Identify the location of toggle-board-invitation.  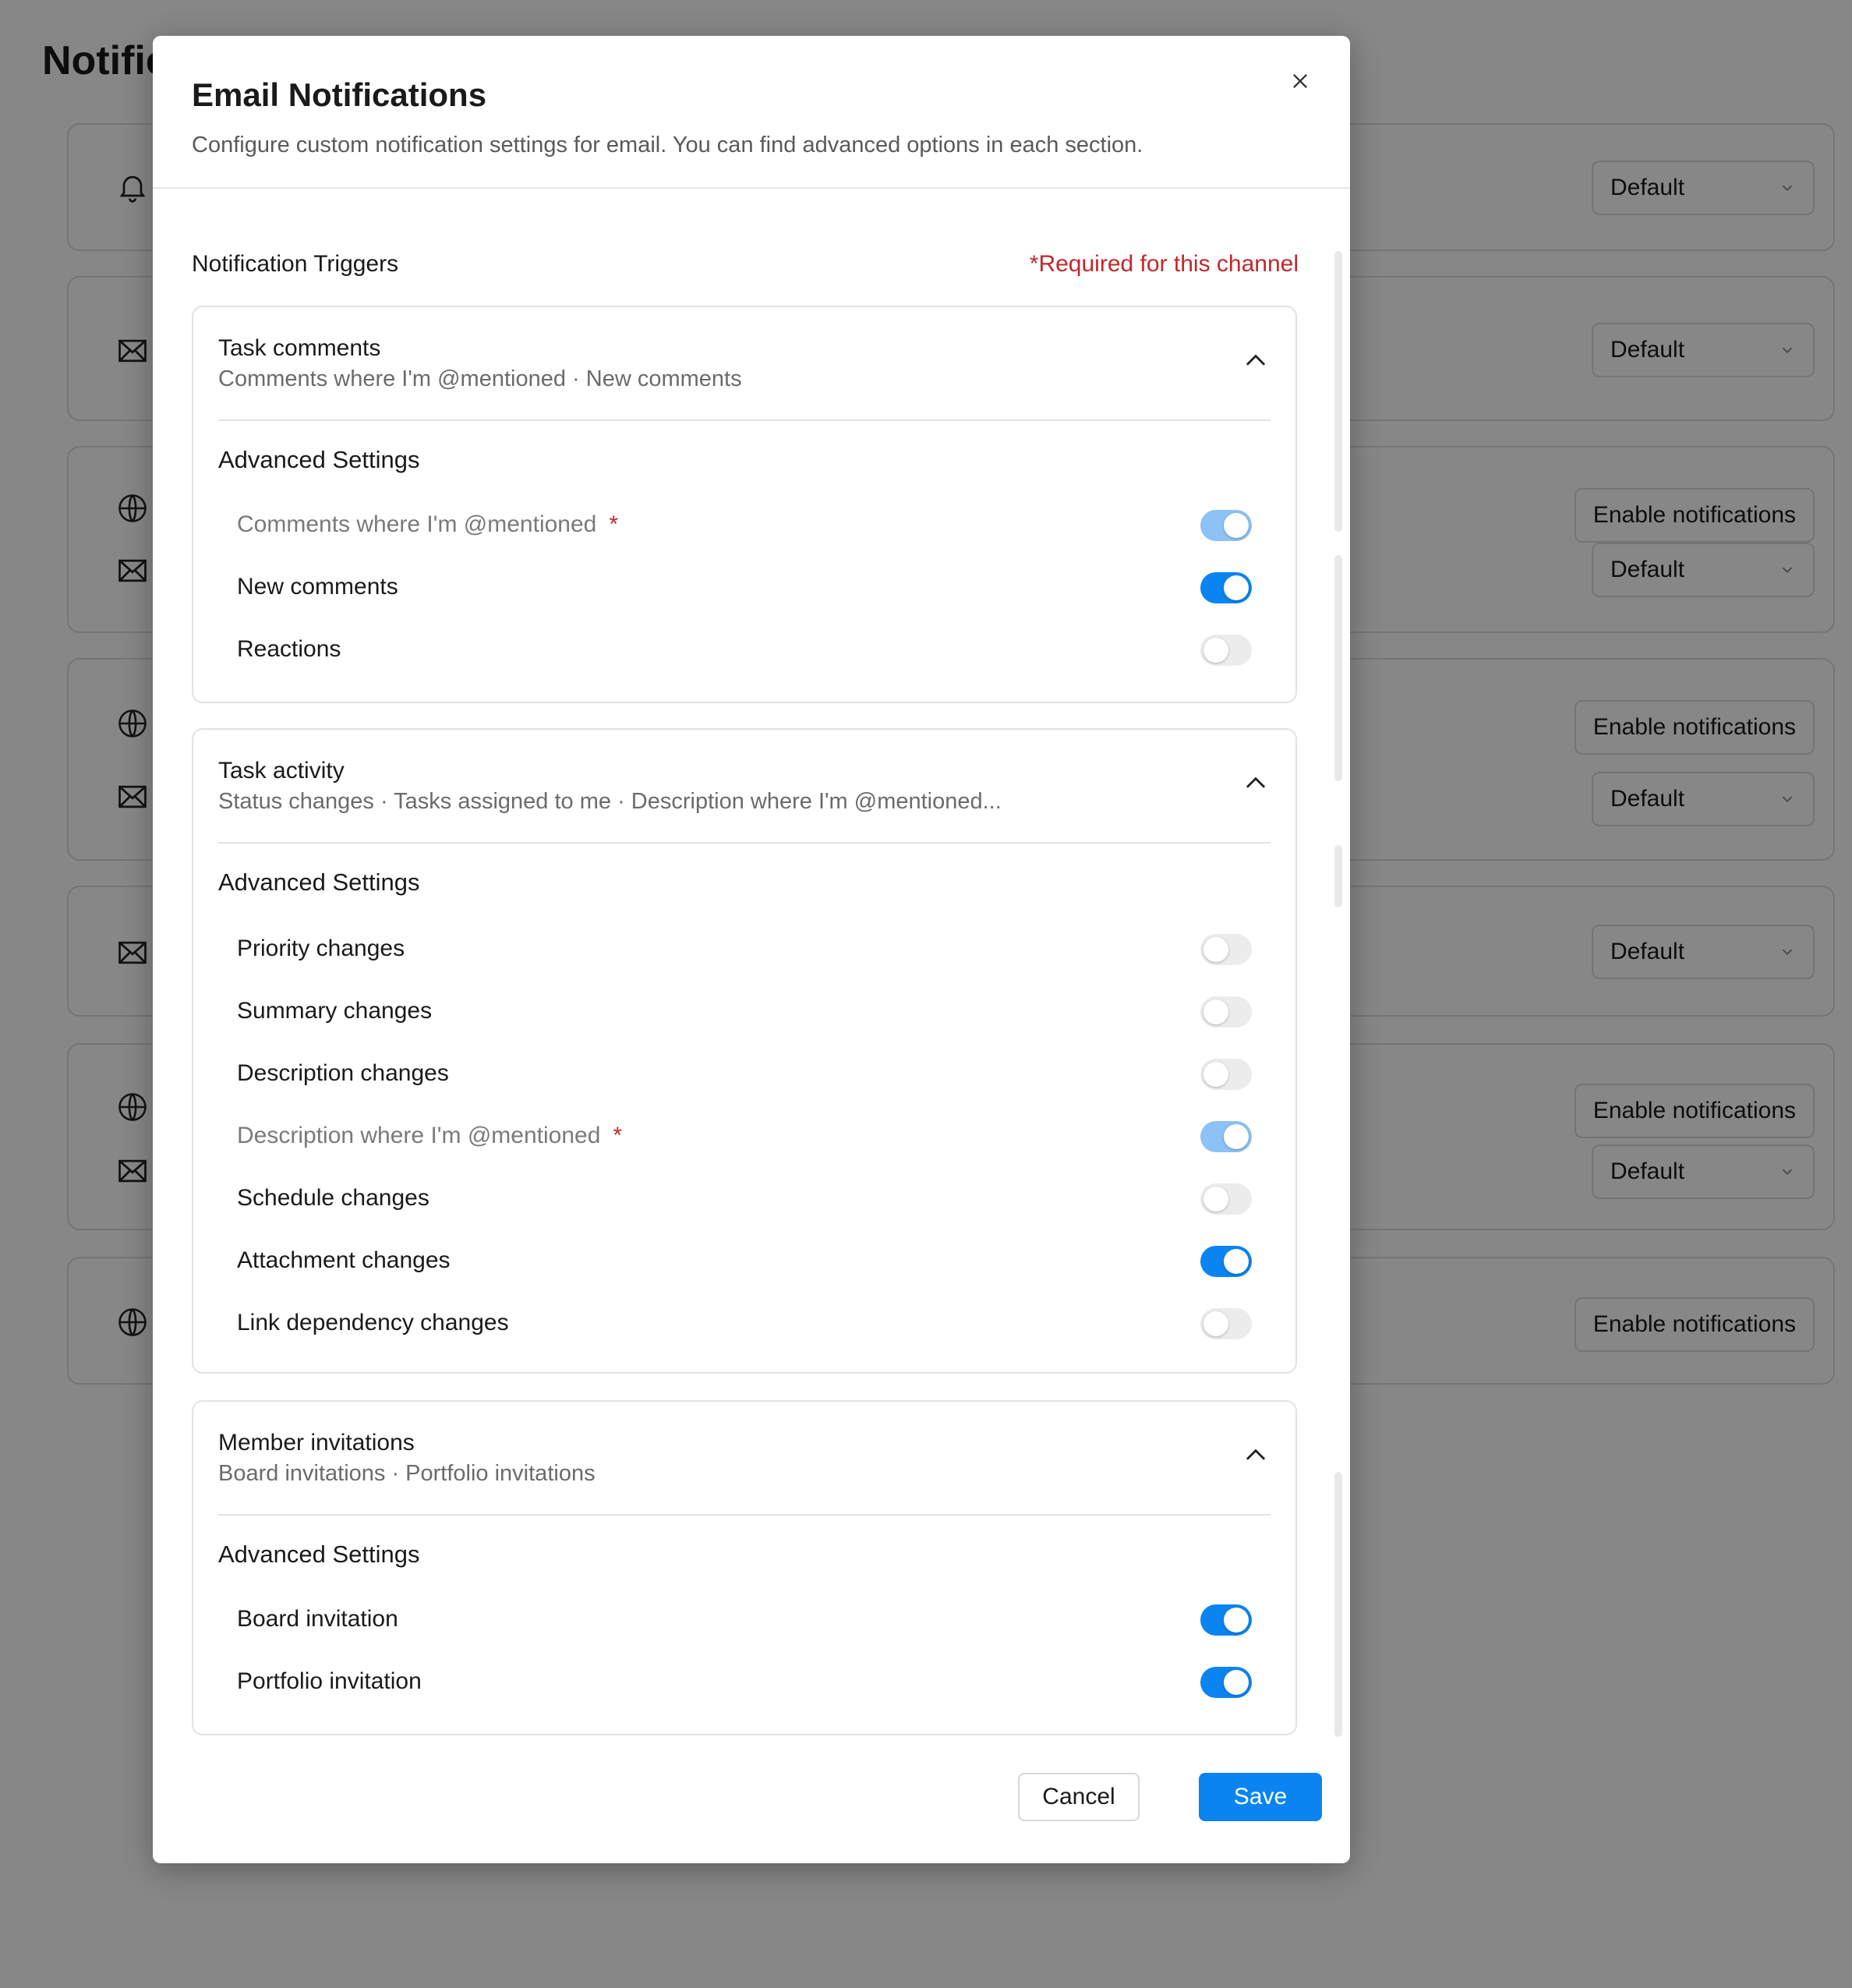
(1226, 1620).